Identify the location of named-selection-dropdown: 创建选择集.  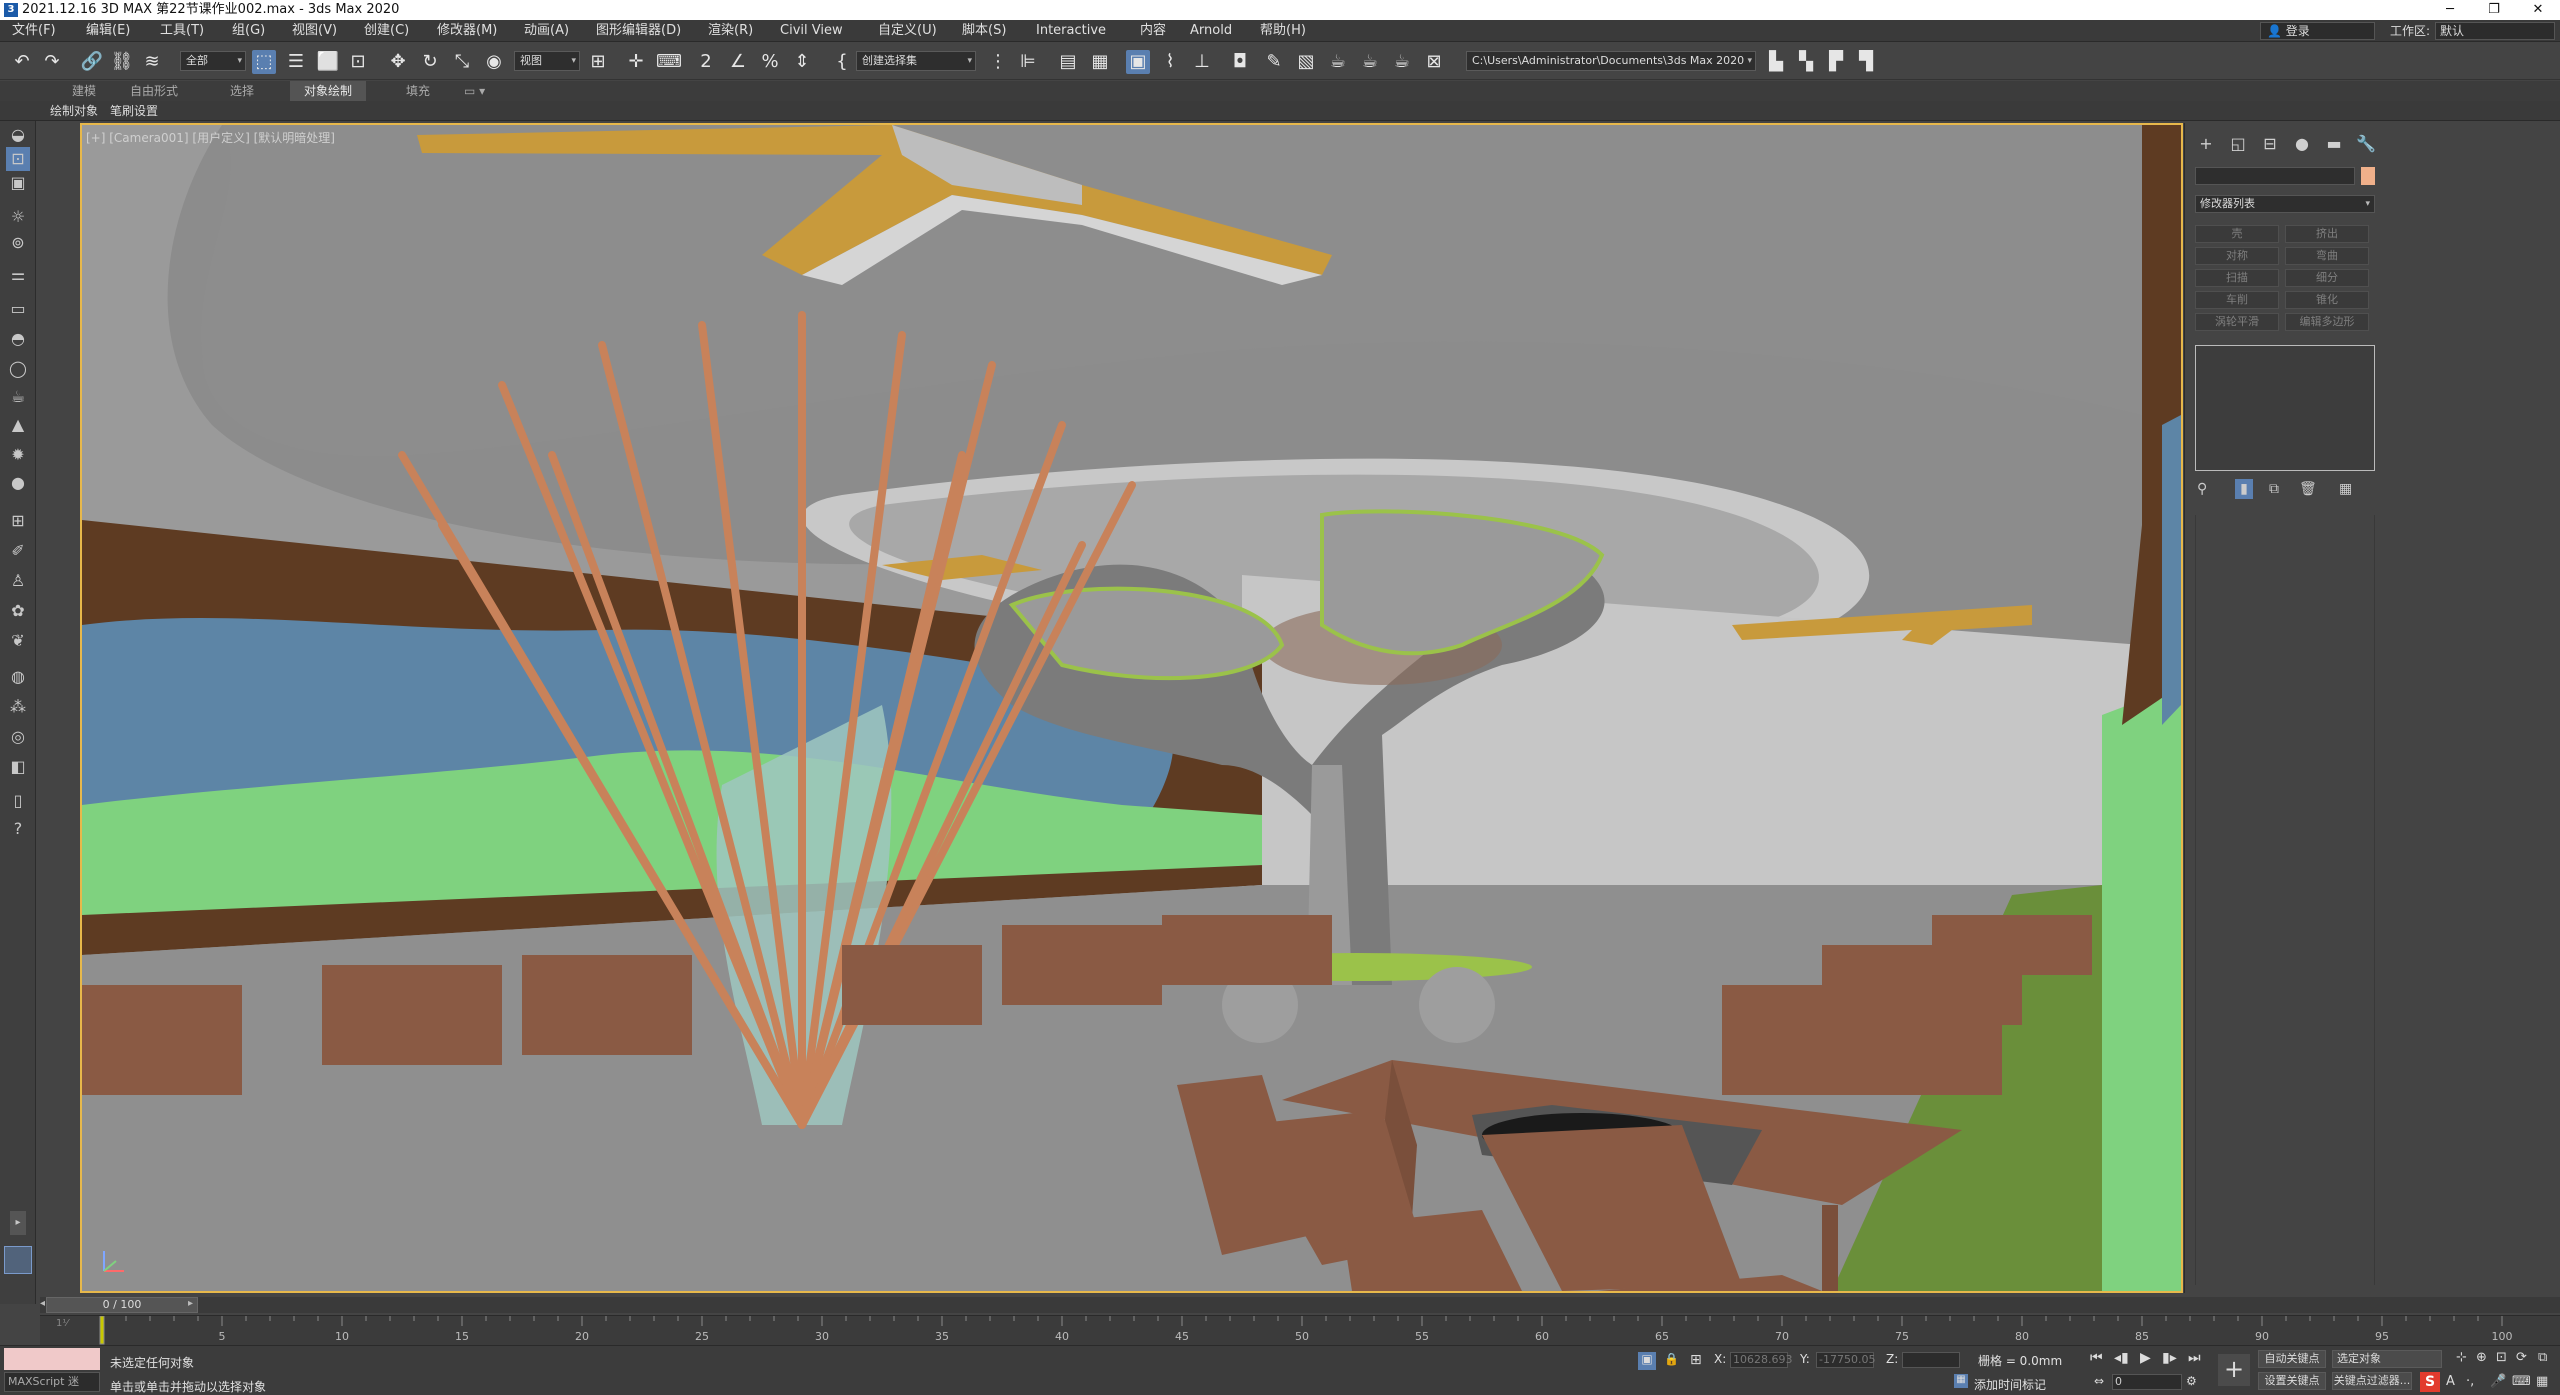
(916, 61).